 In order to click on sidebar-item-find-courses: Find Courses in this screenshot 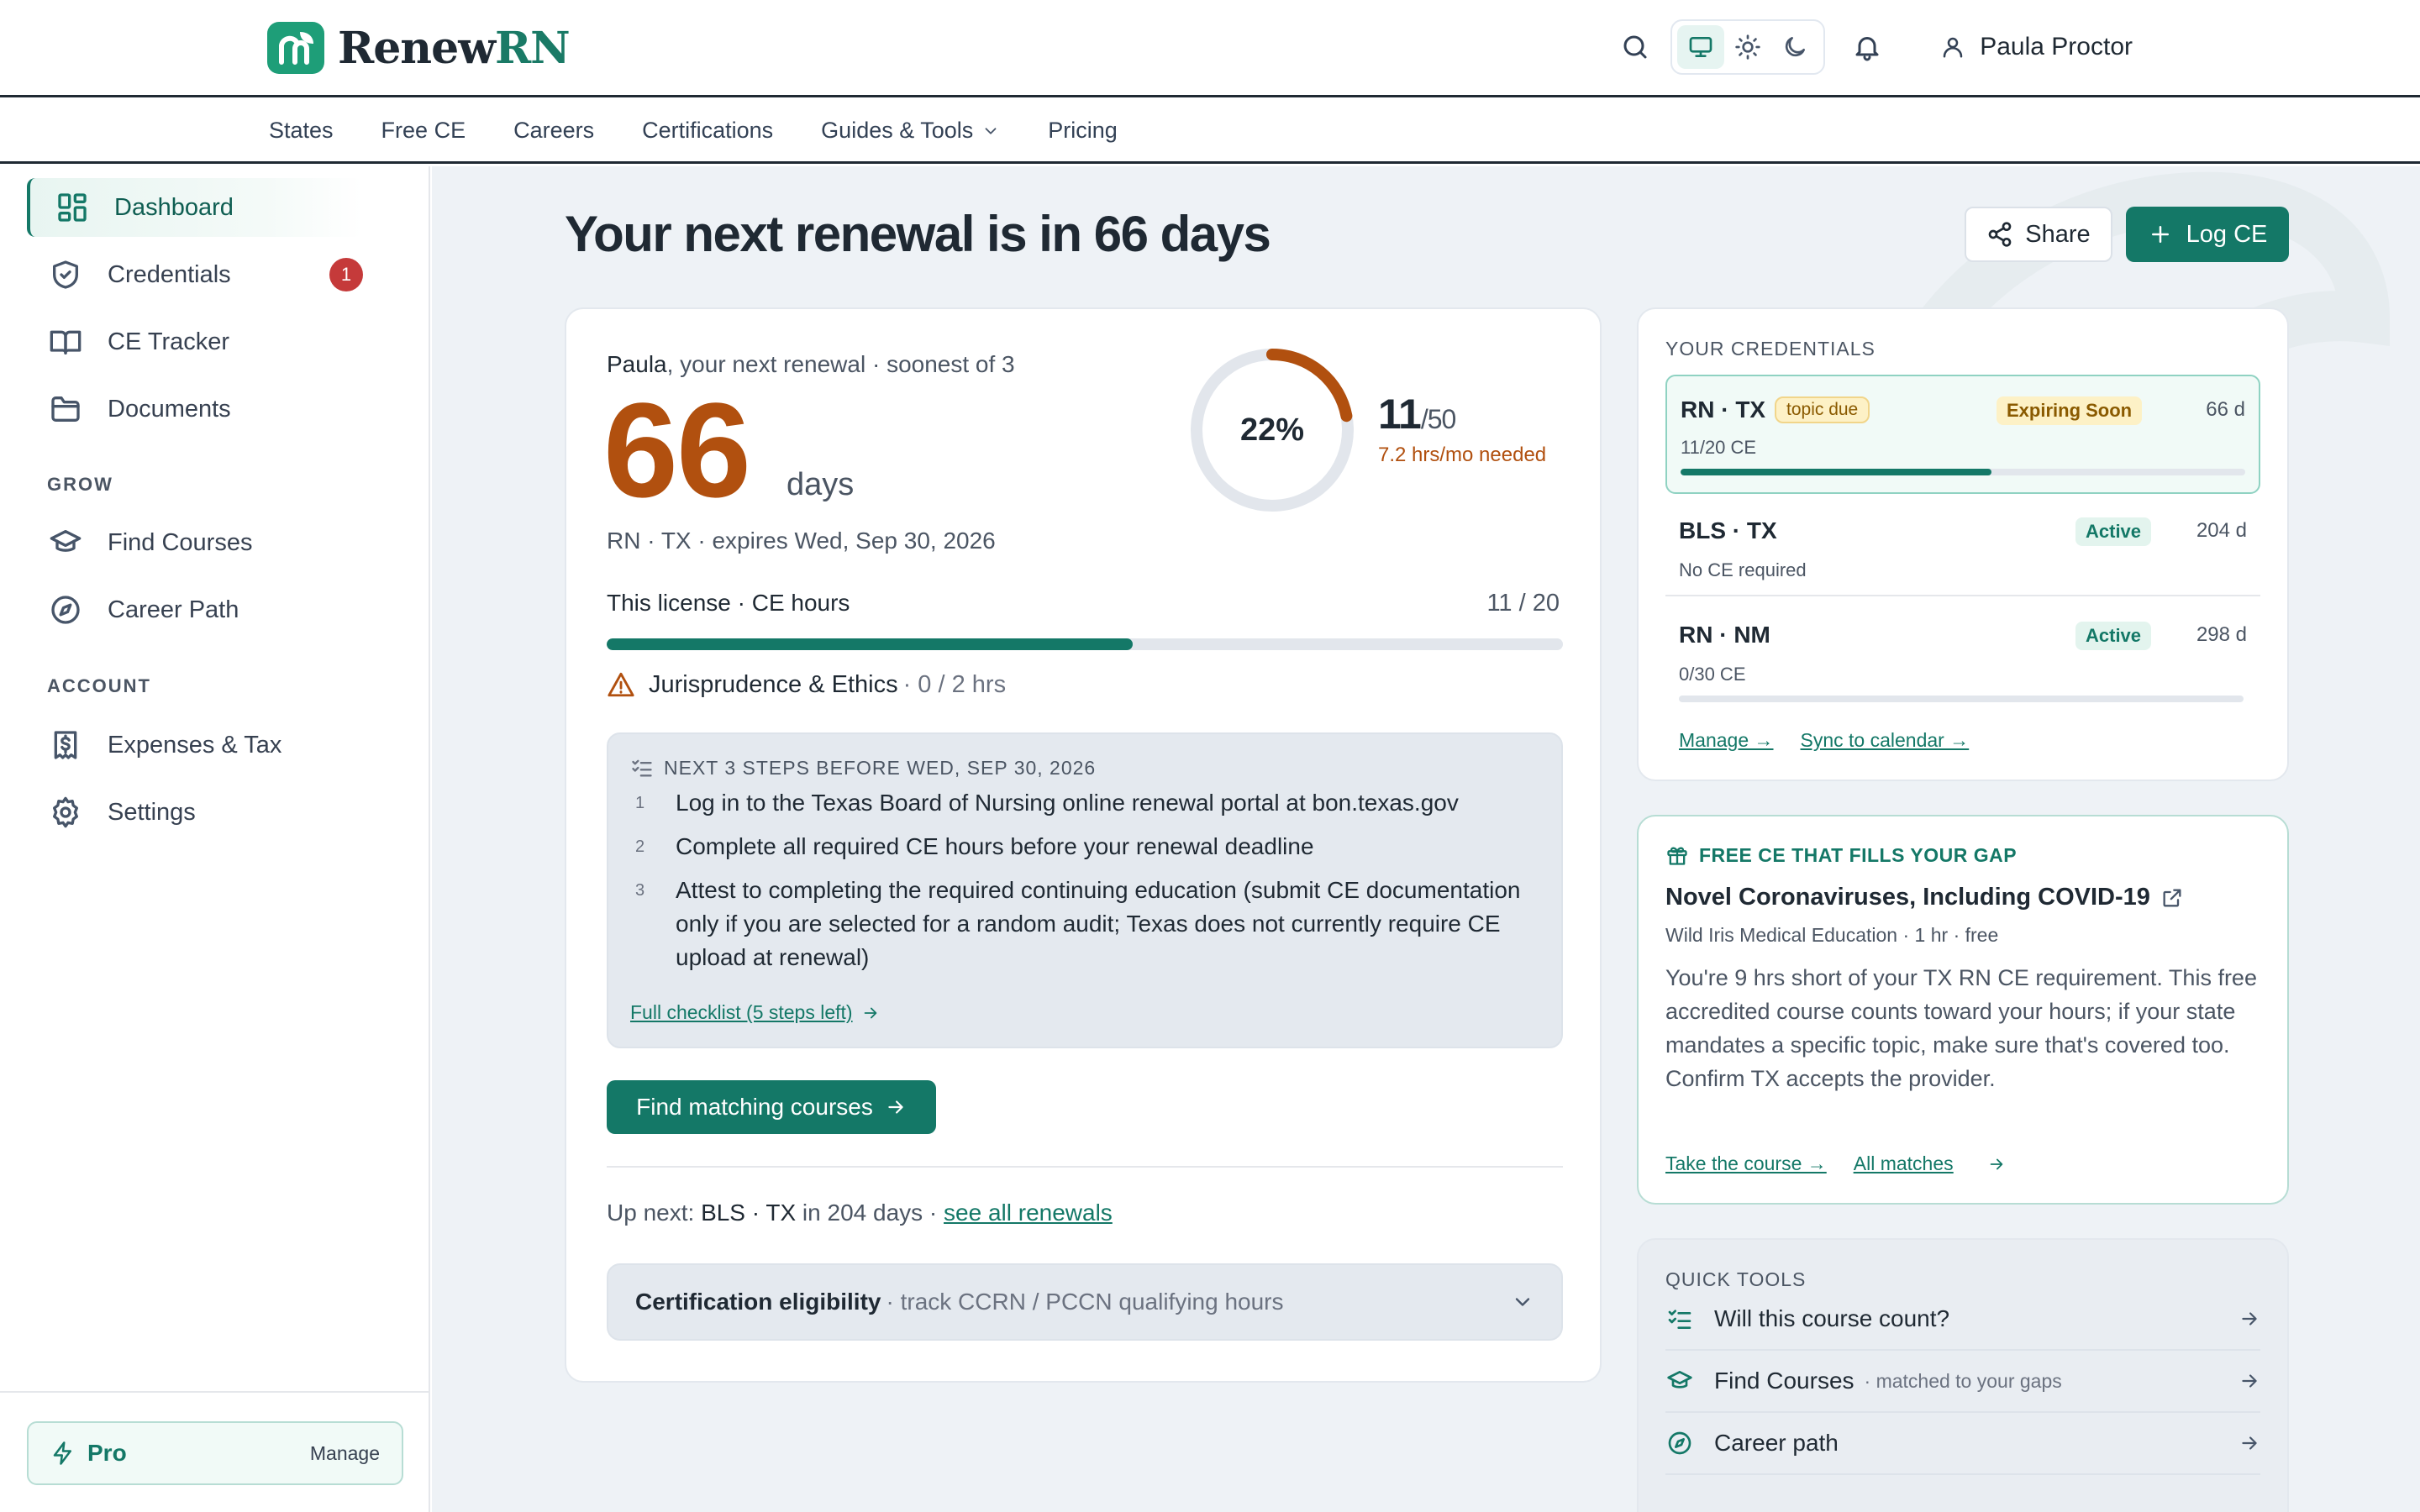, I will do `click(195, 542)`.